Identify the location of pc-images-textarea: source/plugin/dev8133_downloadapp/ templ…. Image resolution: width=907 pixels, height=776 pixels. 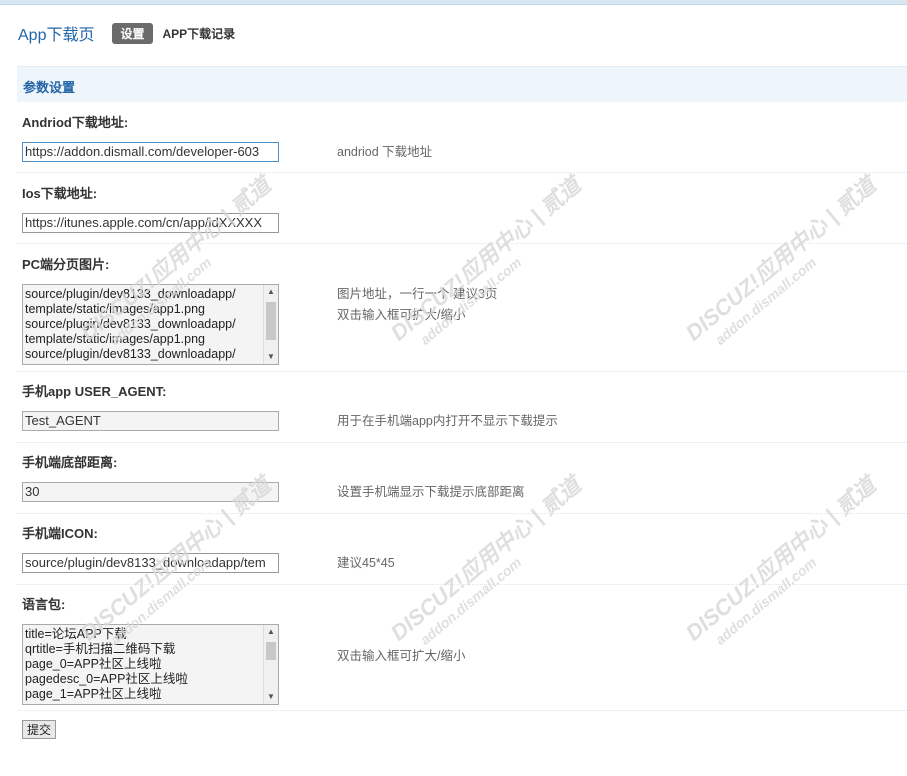
(150, 324).